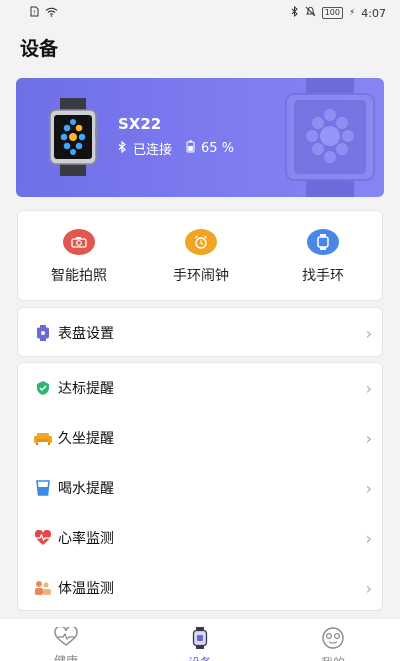 The image size is (400, 661). I want to click on page-title: 设备, so click(39, 49).